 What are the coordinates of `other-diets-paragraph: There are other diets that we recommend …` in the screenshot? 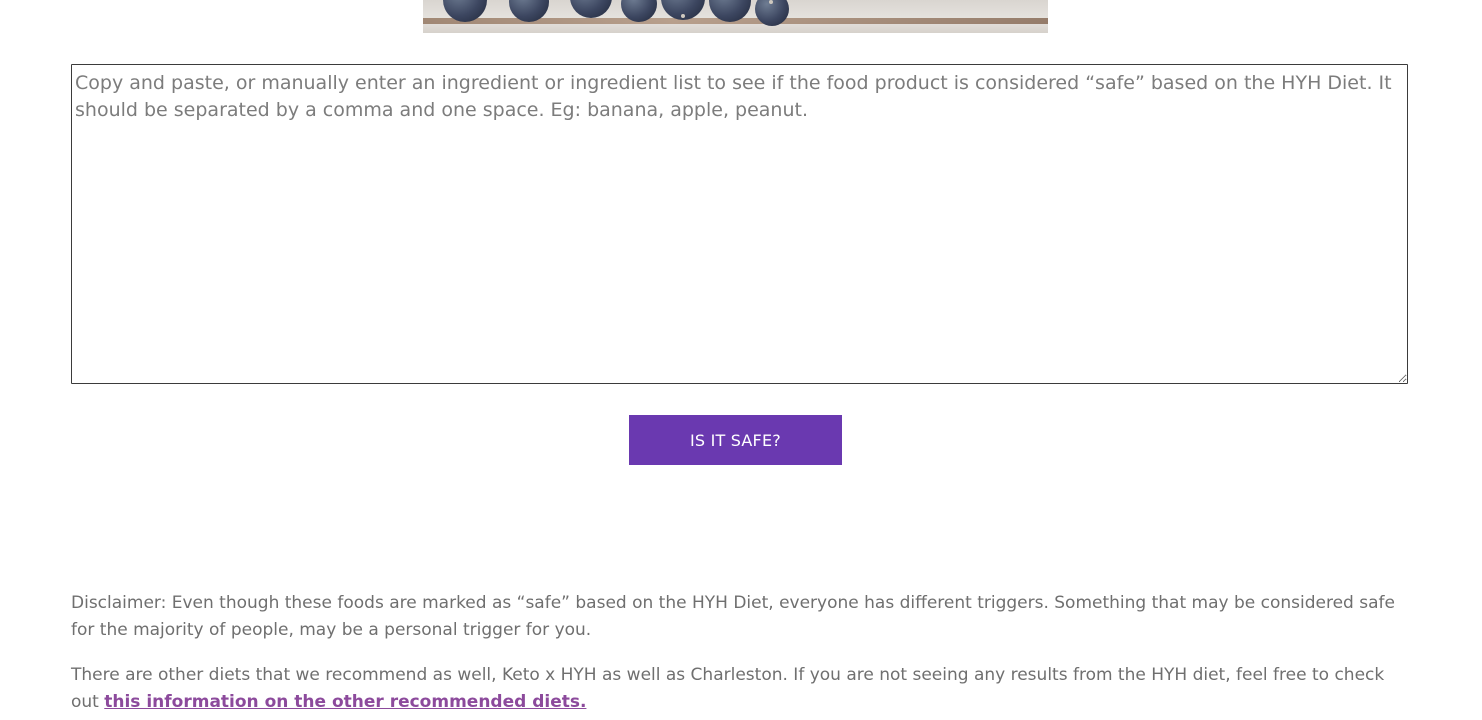 It's located at (741, 689).